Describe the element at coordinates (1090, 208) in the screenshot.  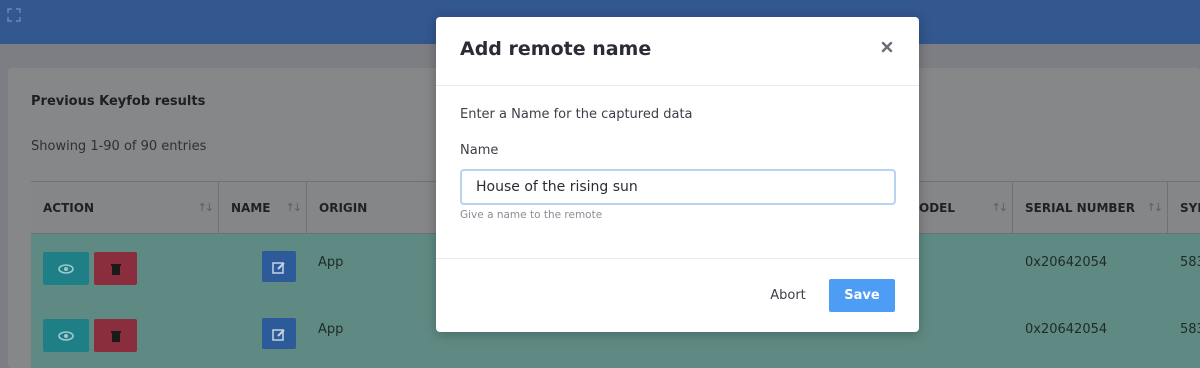
I see `column-header-serial-number: SERIAL NUMBER ↑↓` at that location.